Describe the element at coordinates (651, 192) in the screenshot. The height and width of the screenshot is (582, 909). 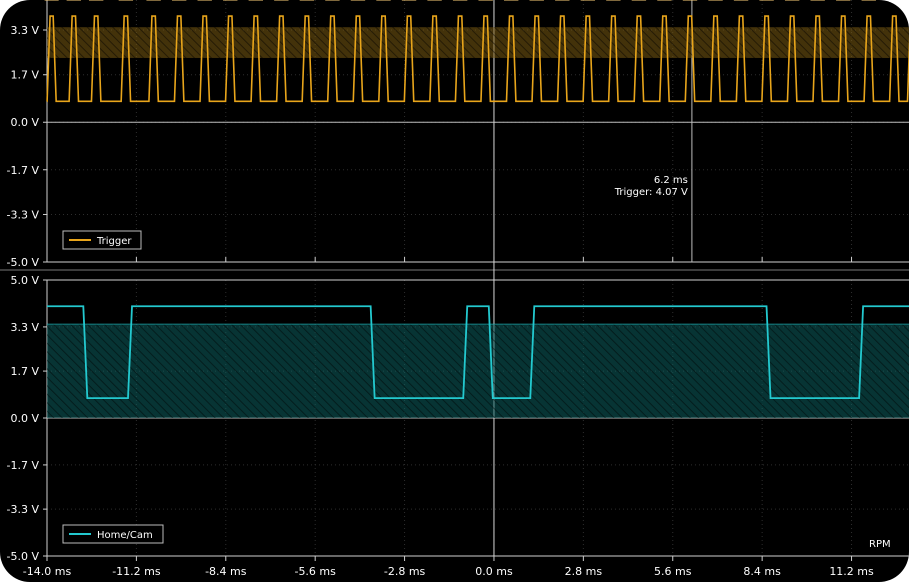
I see `cursor-value-label: Trigger: 4.07 V` at that location.